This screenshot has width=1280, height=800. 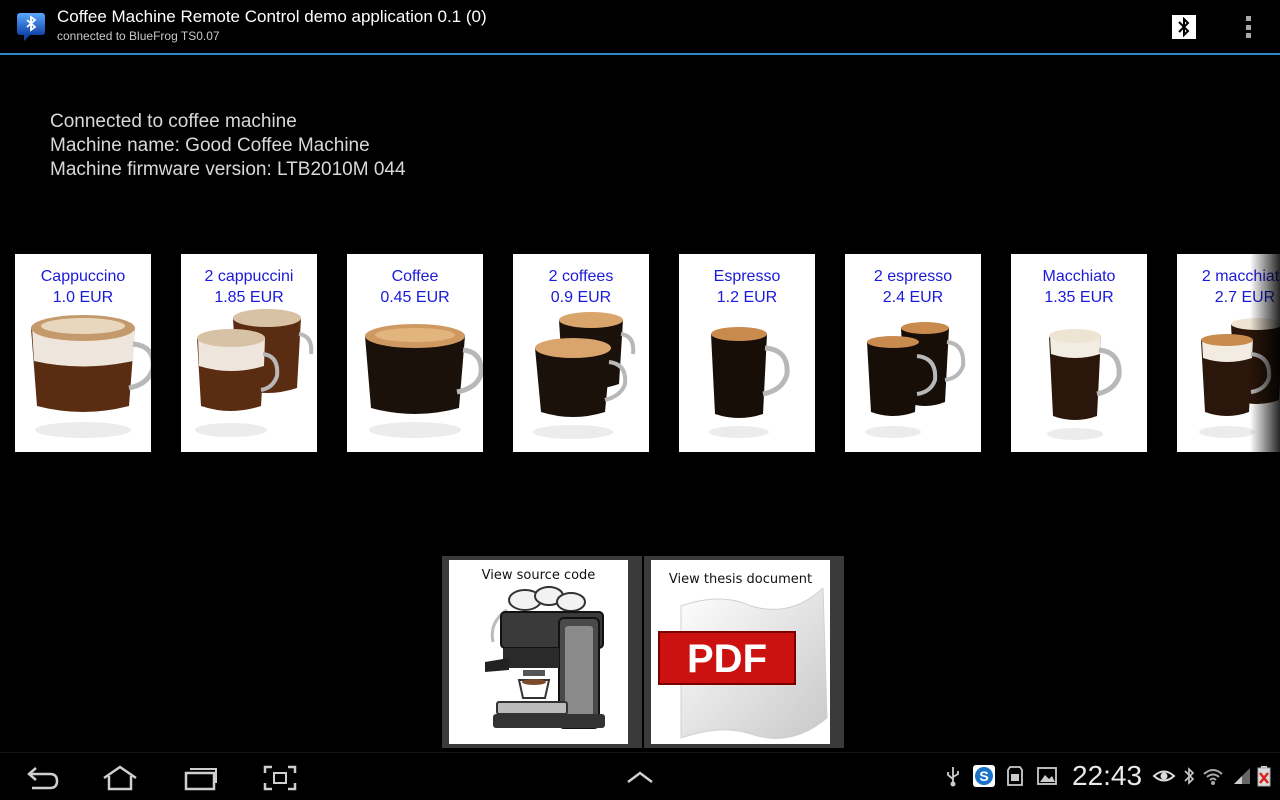 I want to click on product-price: 1.0 EUR, so click(x=83, y=297).